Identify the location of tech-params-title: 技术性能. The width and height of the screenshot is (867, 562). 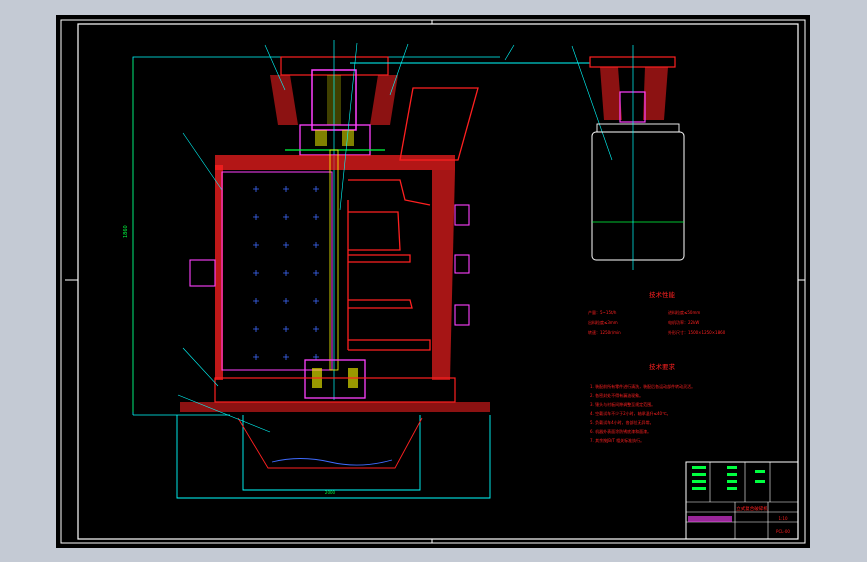
(662, 294).